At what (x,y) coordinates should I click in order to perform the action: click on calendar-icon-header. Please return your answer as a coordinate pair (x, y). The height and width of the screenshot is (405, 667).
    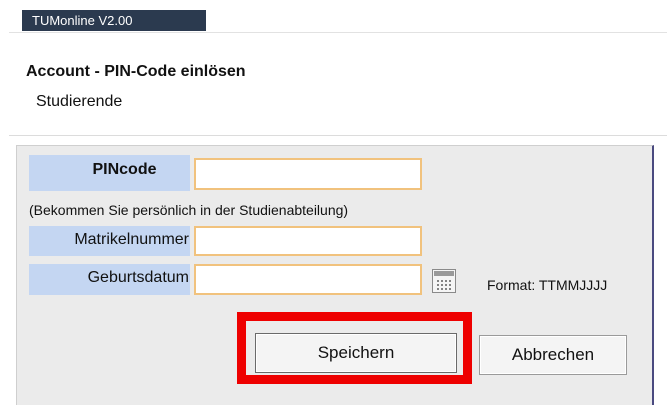
    Looking at the image, I should click on (444, 273).